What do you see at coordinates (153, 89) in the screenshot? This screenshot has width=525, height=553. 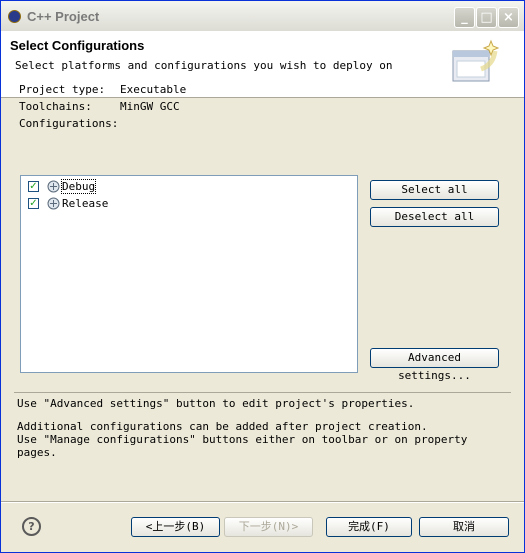 I see `project-type-value: Executable` at bounding box center [153, 89].